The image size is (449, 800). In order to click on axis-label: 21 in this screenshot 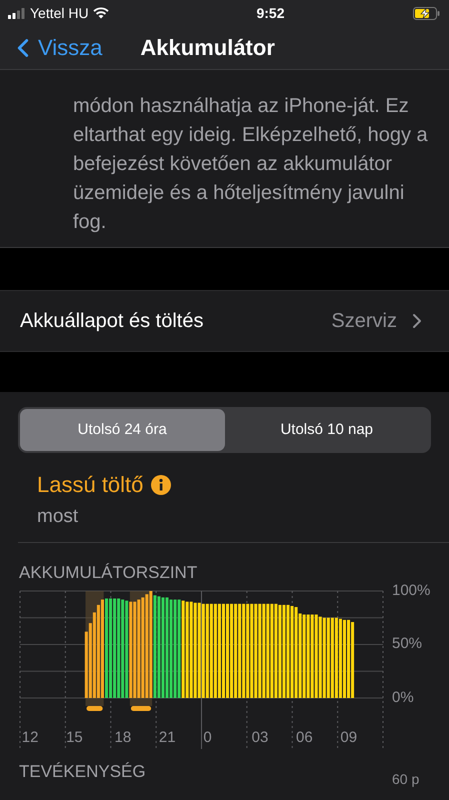, I will do `click(167, 737)`.